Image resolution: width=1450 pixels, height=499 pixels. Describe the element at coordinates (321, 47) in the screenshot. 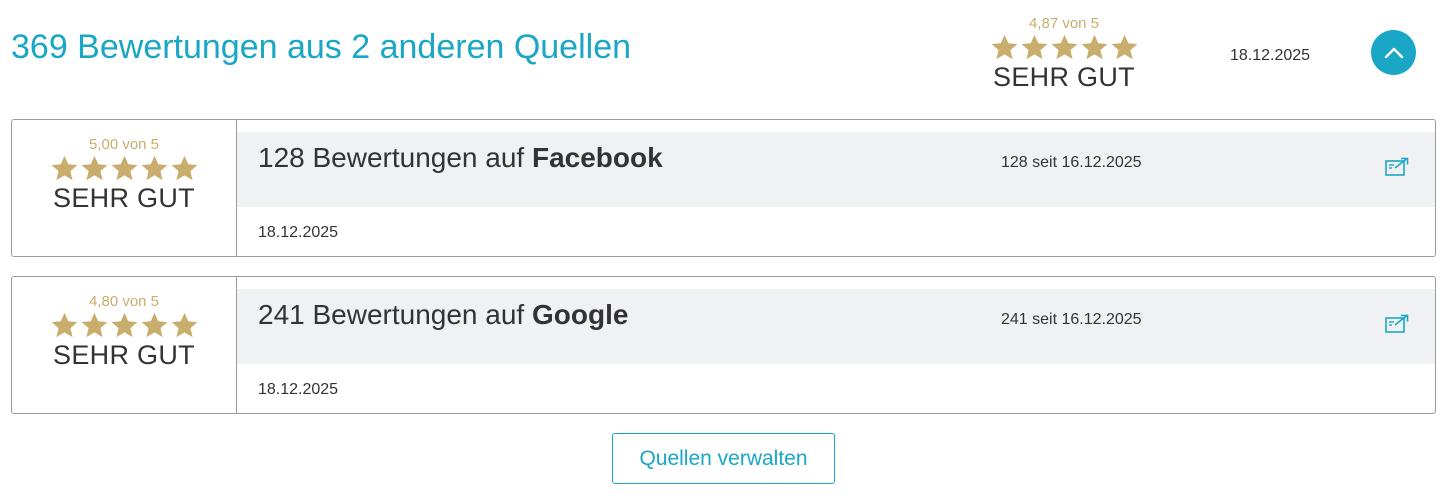

I see `page-title: 369 Bewertungen aus 2 anderen Quellen` at that location.